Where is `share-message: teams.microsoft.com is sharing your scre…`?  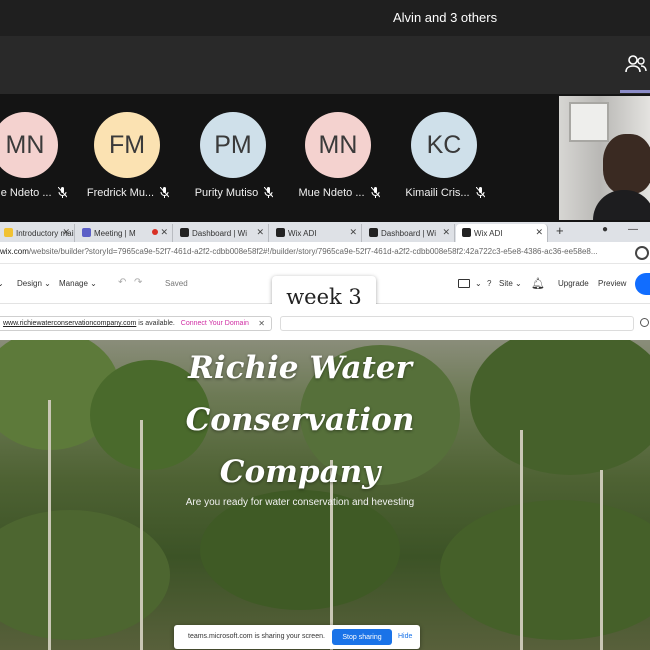 share-message: teams.microsoft.com is sharing your scre… is located at coordinates (256, 636).